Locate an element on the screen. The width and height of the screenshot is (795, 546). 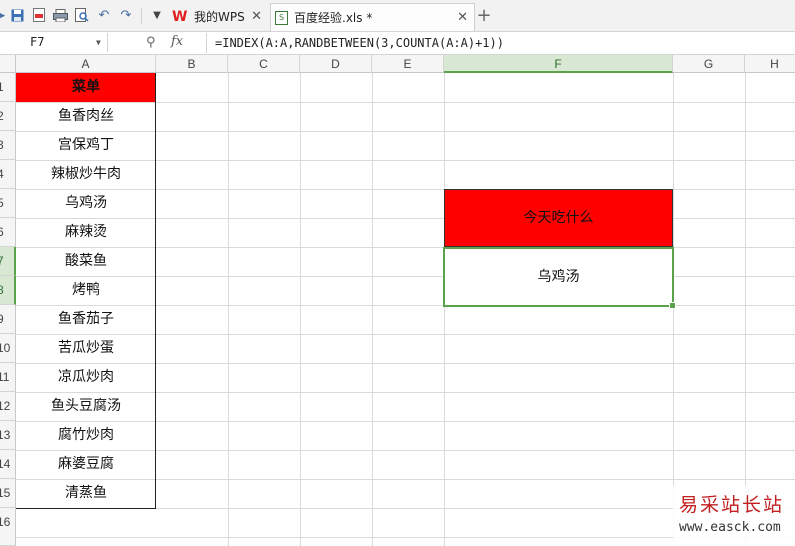
row-header: 7 is located at coordinates (8, 261).